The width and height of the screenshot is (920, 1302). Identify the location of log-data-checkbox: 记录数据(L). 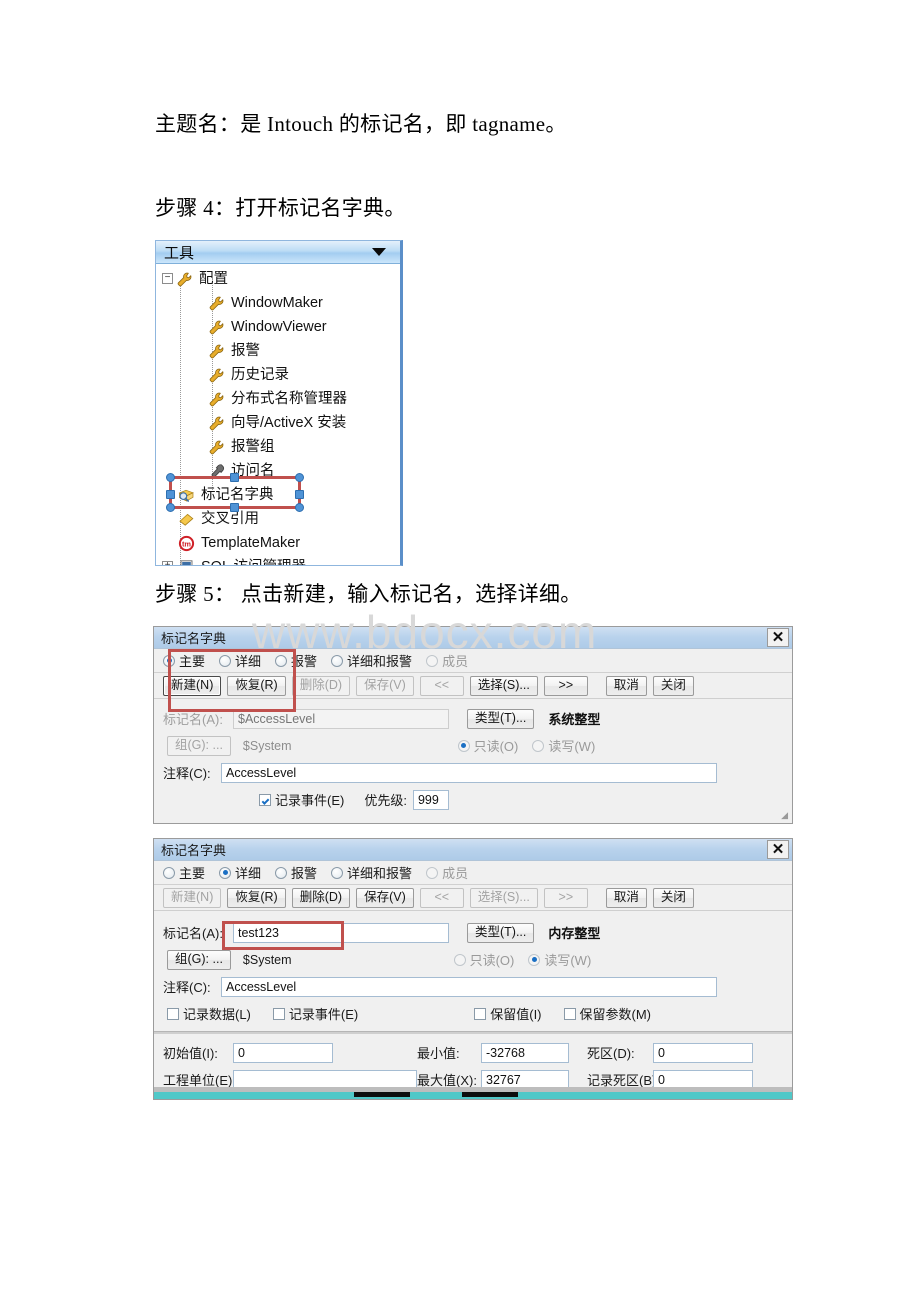
(209, 1013).